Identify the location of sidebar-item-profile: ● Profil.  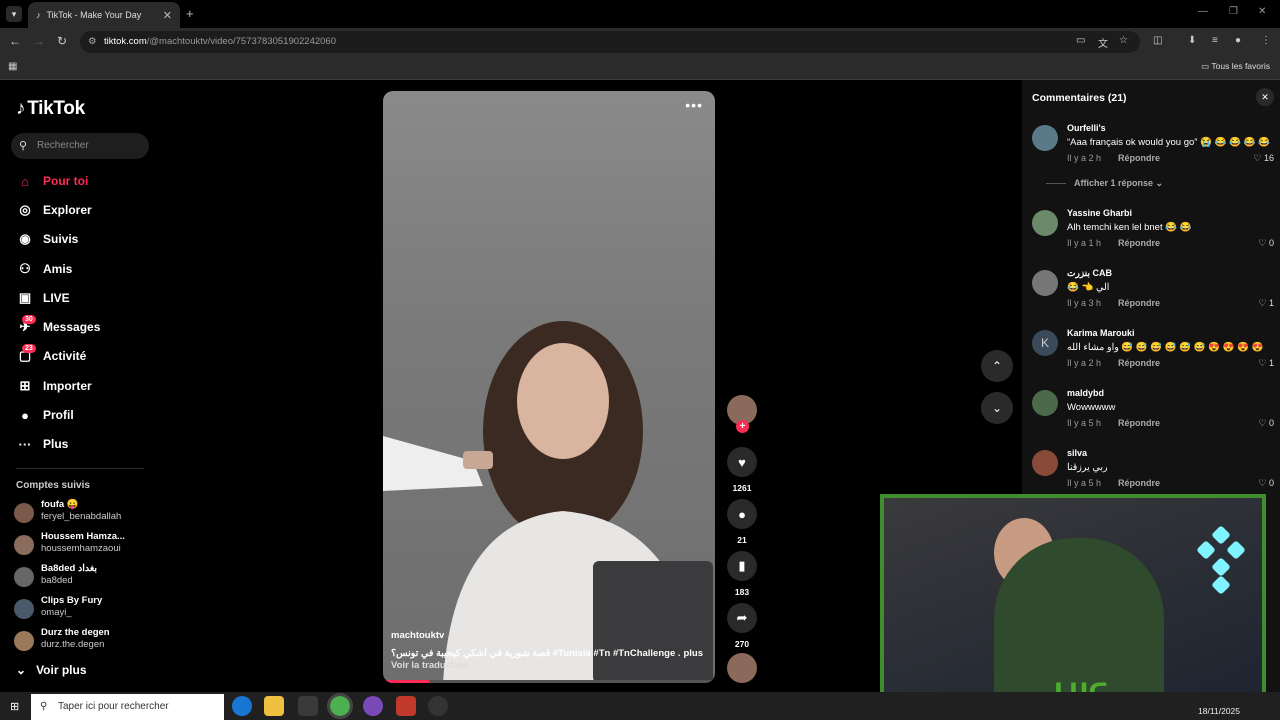
(45, 415).